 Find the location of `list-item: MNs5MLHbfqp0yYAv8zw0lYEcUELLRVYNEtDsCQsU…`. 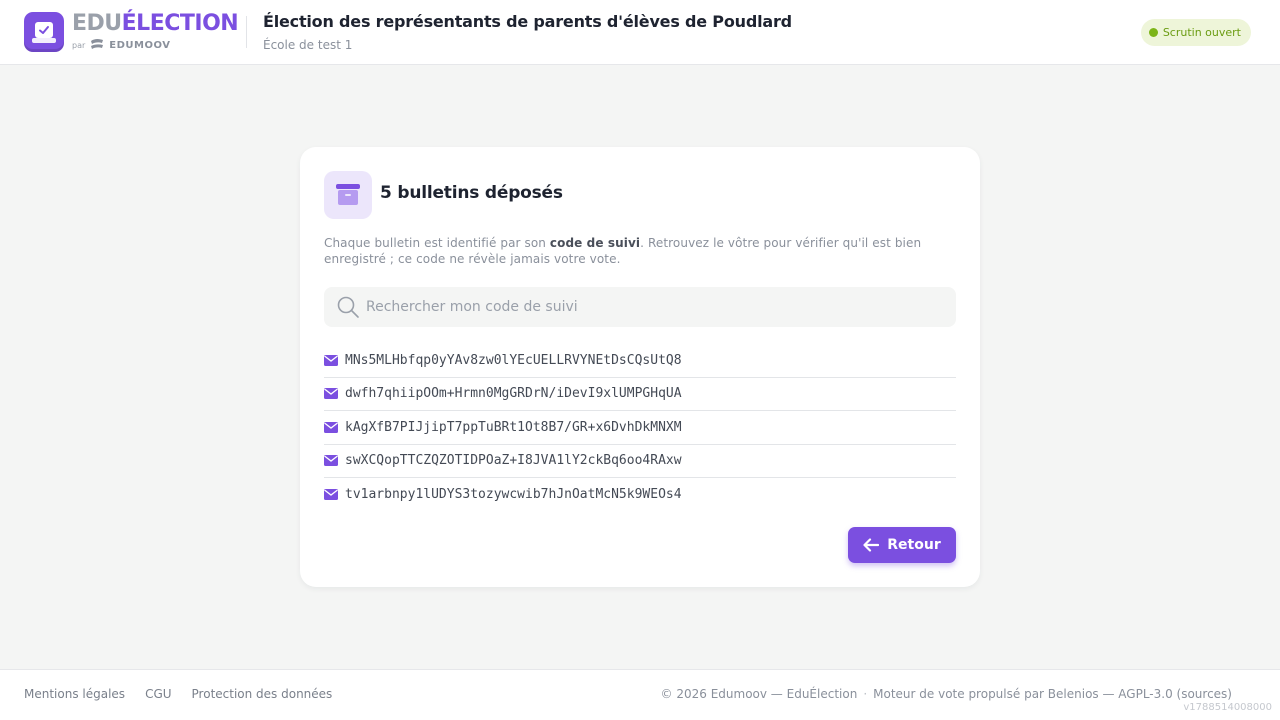

list-item: MNs5MLHbfqp0yYAv8zw0lYEcUELLRVYNEtDsCQsU… is located at coordinates (640, 361).